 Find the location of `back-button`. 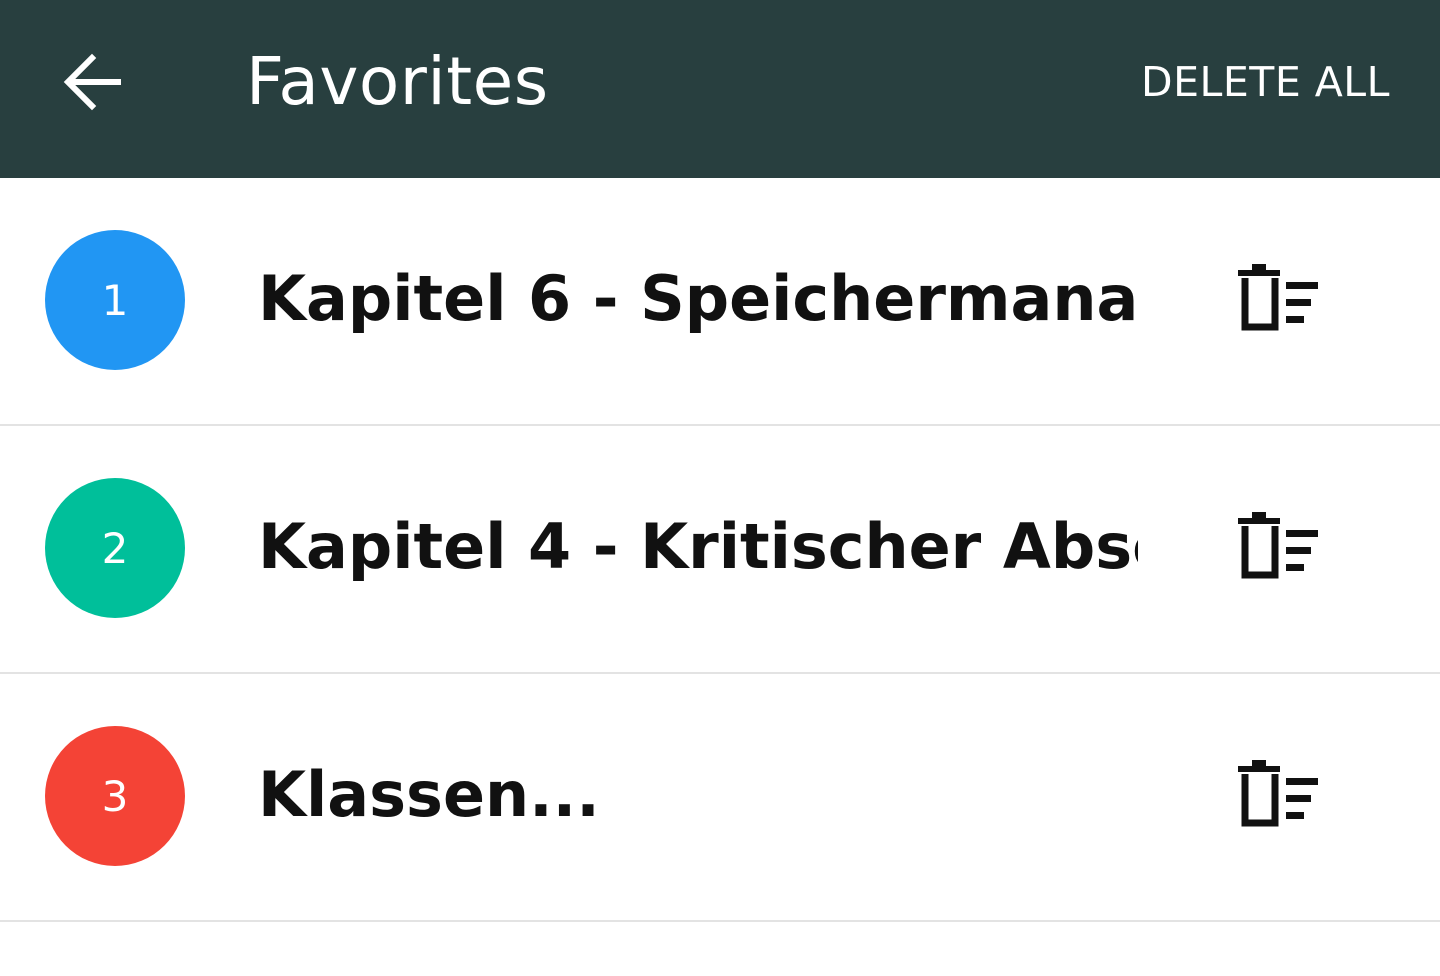

back-button is located at coordinates (92, 82).